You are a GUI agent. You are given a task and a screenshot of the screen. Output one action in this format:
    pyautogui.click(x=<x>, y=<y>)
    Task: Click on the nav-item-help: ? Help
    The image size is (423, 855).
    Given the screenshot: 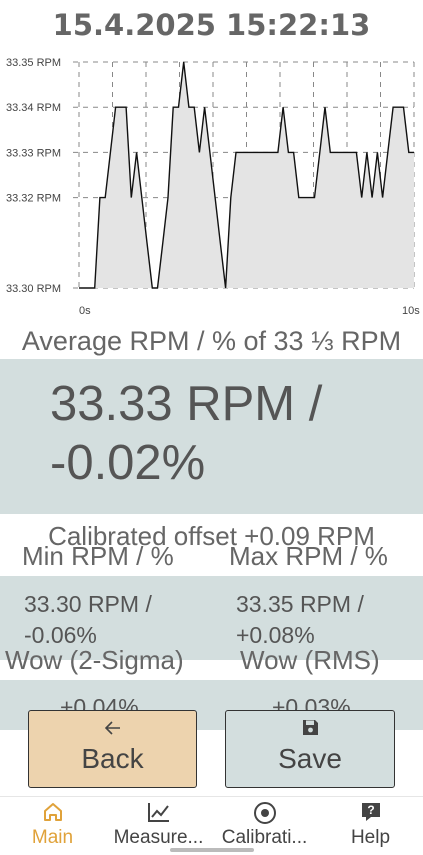 What is the action you would take?
    pyautogui.click(x=370, y=823)
    